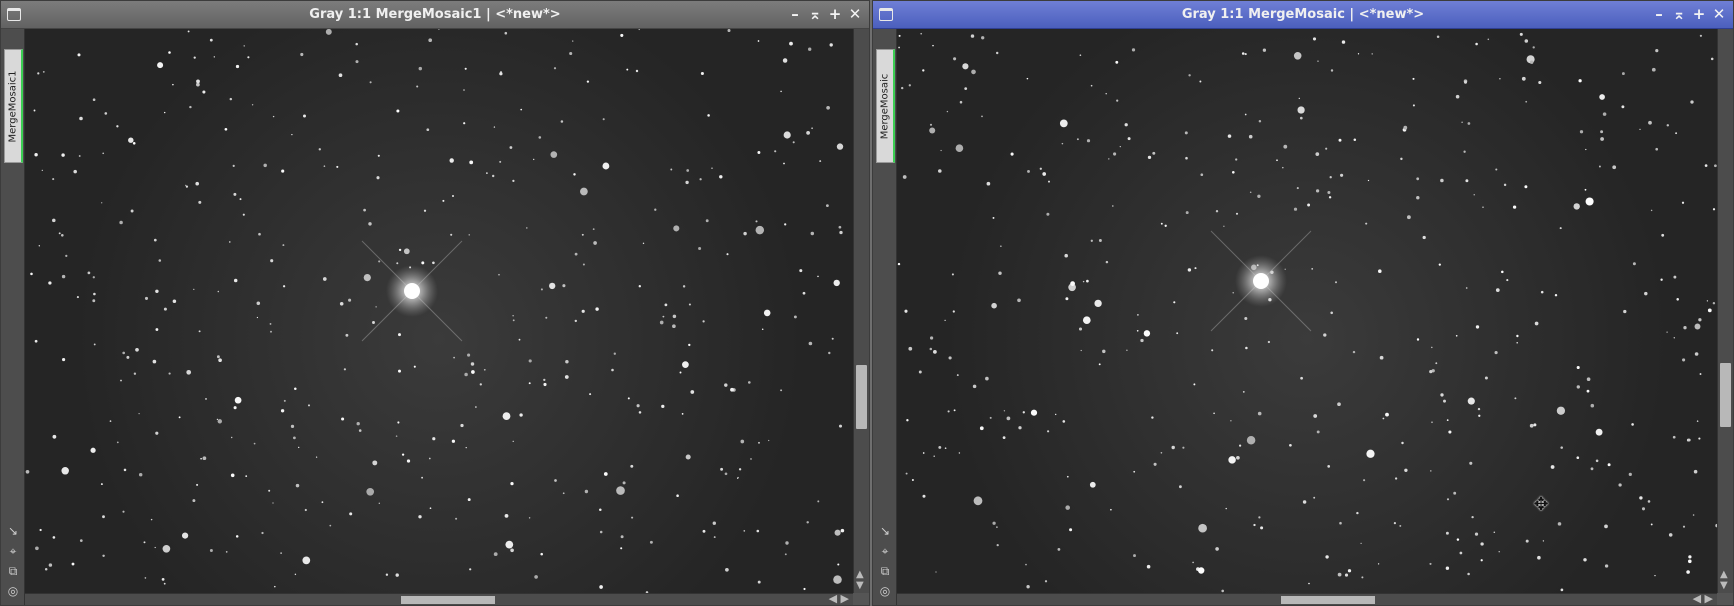 The image size is (1734, 606). I want to click on view-tab: MergeMosaic1, so click(13, 106).